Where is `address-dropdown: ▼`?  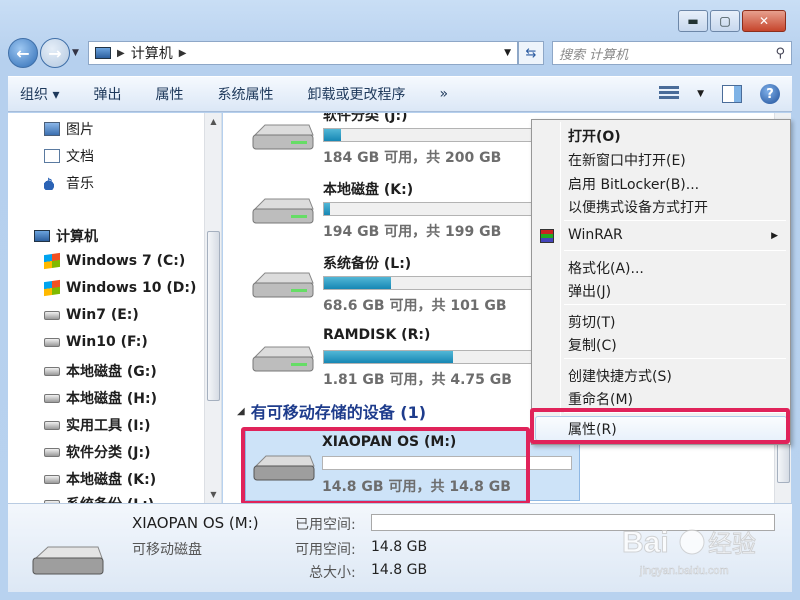 address-dropdown: ▼ is located at coordinates (507, 53).